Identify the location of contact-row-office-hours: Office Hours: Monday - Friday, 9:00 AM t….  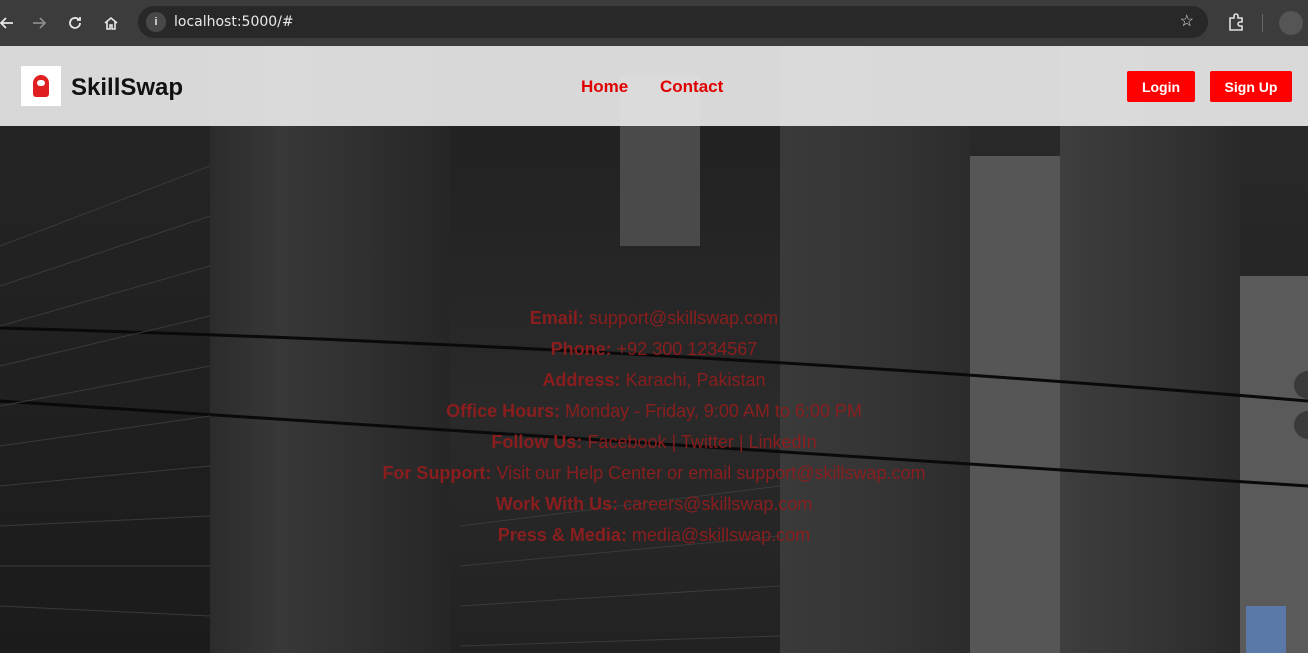
(654, 413).